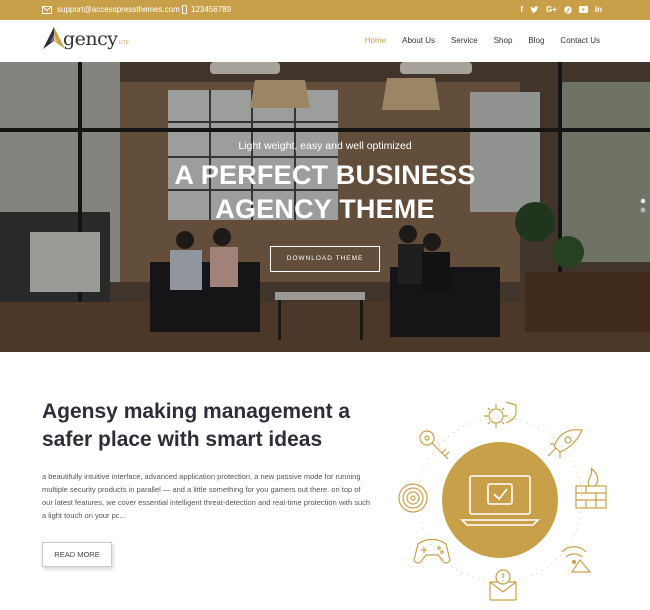 This screenshot has height=610, width=650. Describe the element at coordinates (418, 40) in the screenshot. I see `nav-item-about-us: About Us` at that location.